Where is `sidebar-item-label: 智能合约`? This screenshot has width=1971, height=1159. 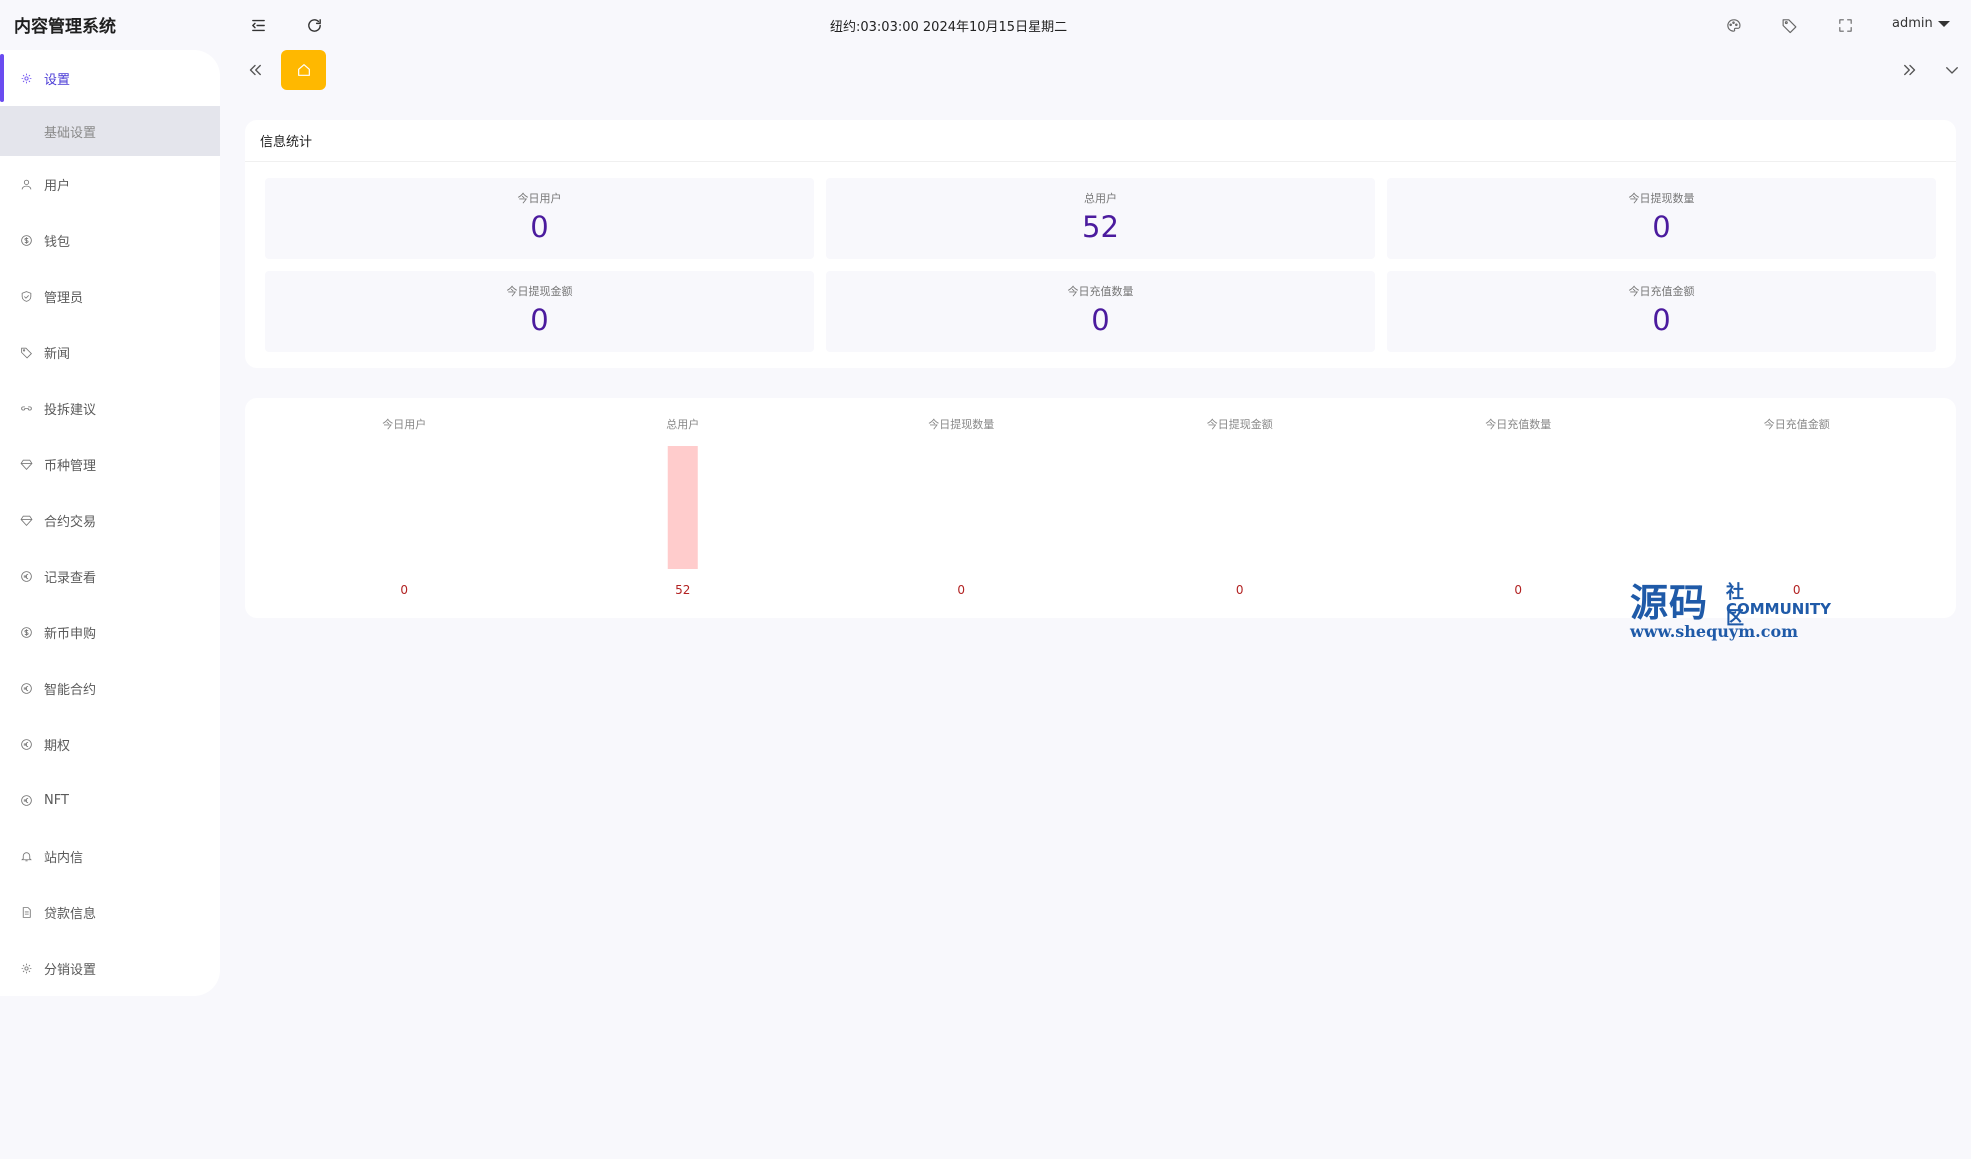
sidebar-item-label: 智能合约 is located at coordinates (70, 690).